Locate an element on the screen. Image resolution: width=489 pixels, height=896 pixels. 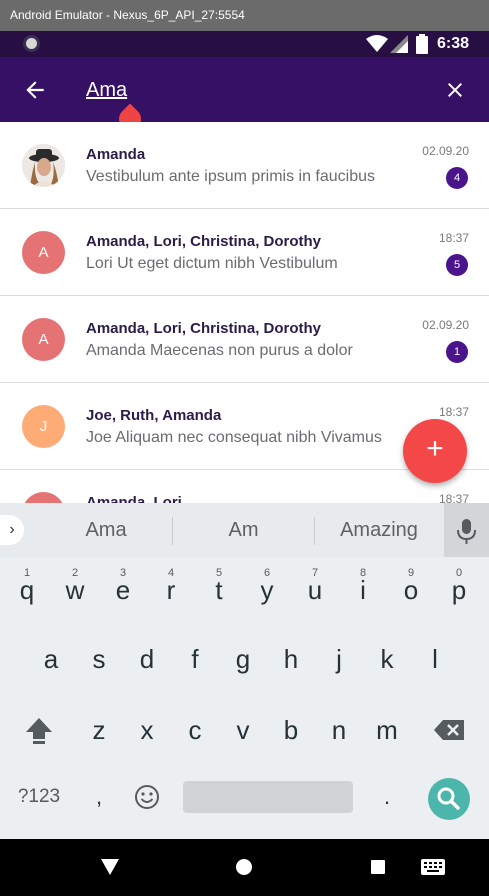
system-nav-bar is located at coordinates (244, 867).